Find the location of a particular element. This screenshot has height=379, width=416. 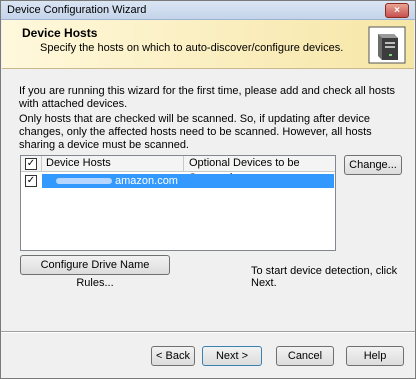

header-checkbox-cell: ✓ is located at coordinates (31, 163).